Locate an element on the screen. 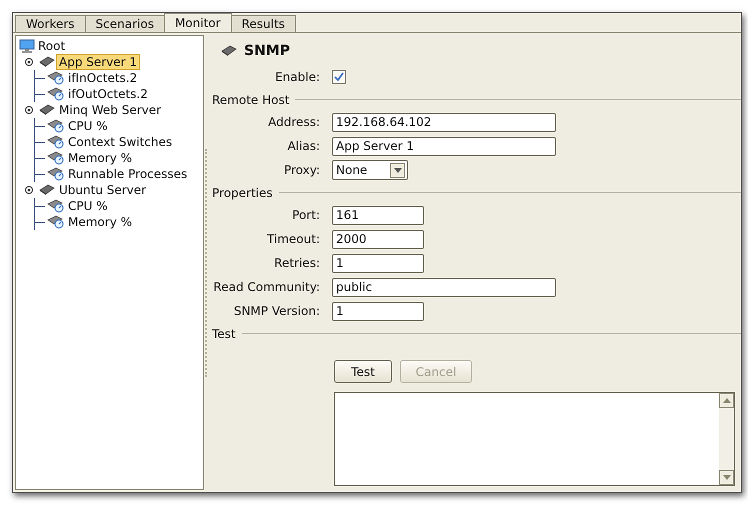 This screenshot has height=507, width=748. field-label: SNMP Version: is located at coordinates (276, 311).